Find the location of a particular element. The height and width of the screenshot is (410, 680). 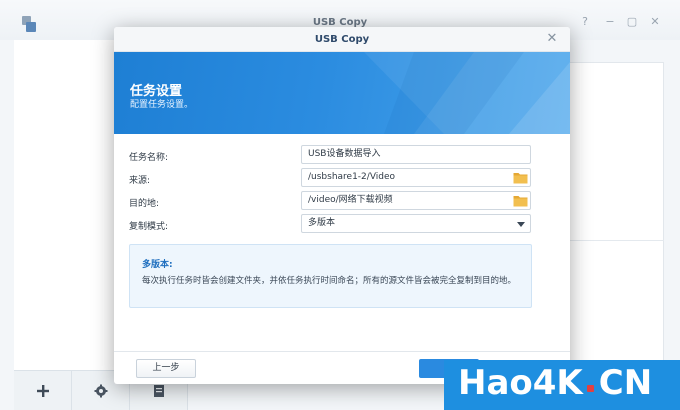

source-input: /usbshare1-2/Video is located at coordinates (416, 177).